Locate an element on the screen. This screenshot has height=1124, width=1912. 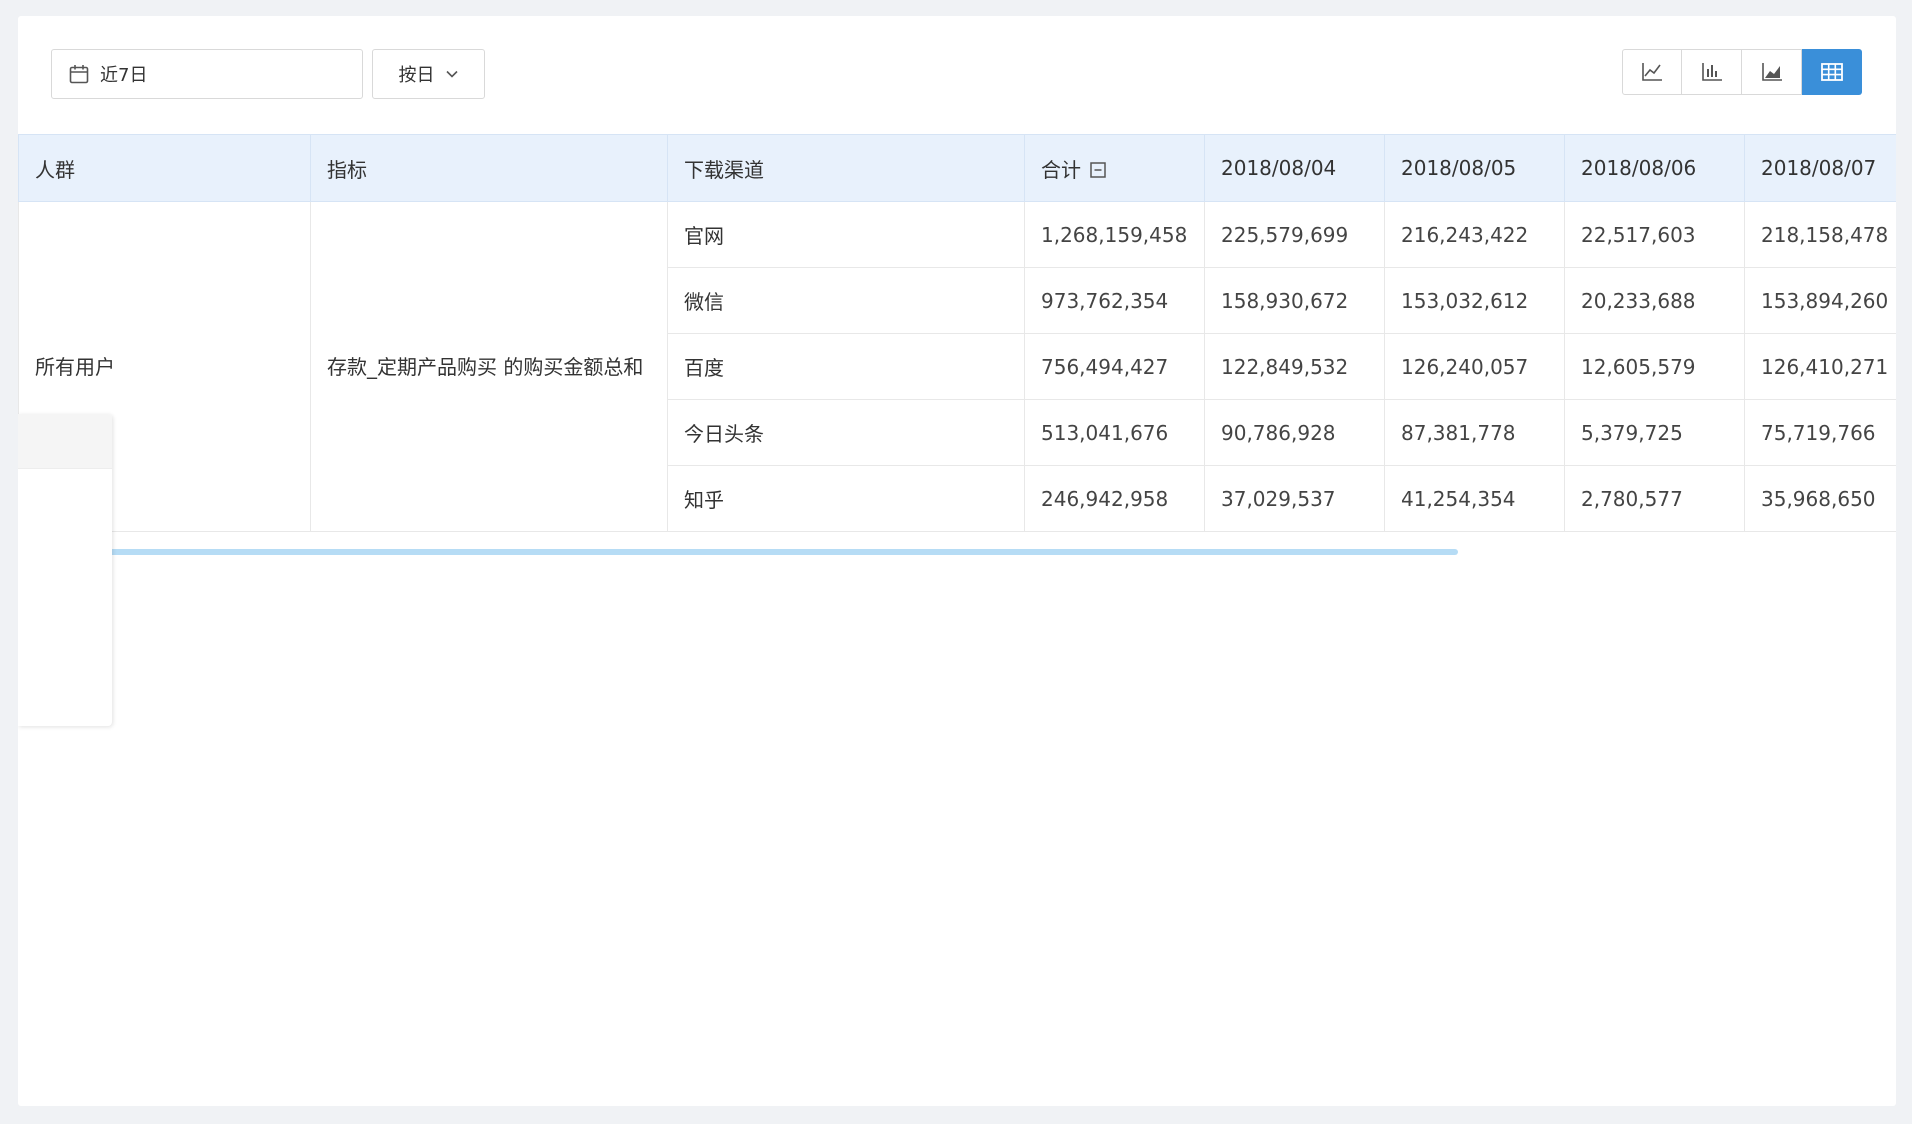
value-cell: 225,579,699 is located at coordinates (1294, 234).